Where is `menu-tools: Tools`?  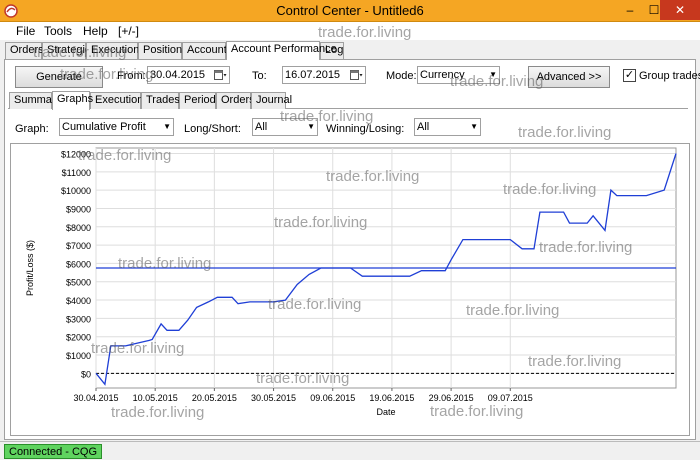
menu-tools: Tools is located at coordinates (58, 31).